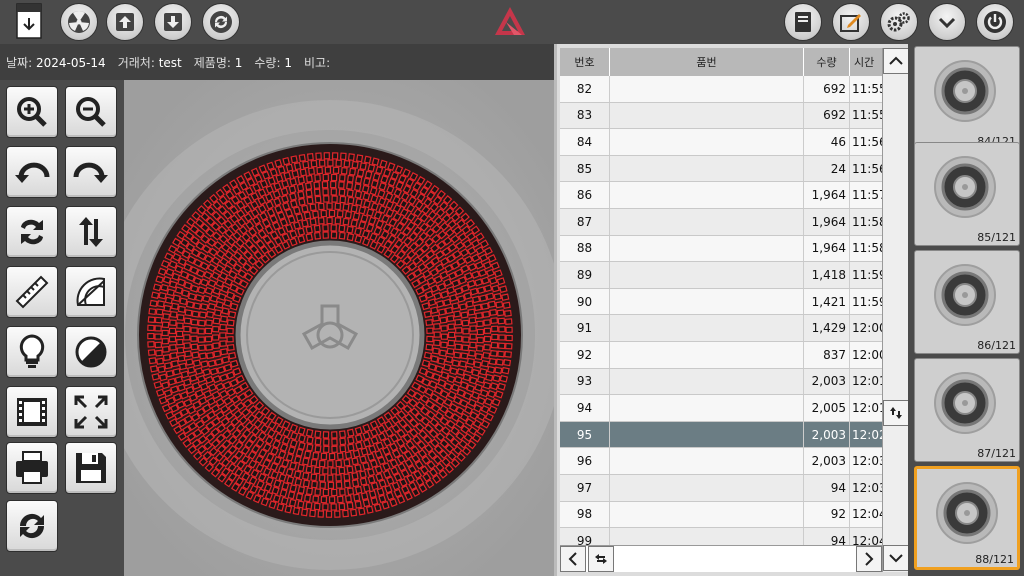 The height and width of the screenshot is (576, 1024). I want to click on table-row: 99 9412:04, so click(721, 536).